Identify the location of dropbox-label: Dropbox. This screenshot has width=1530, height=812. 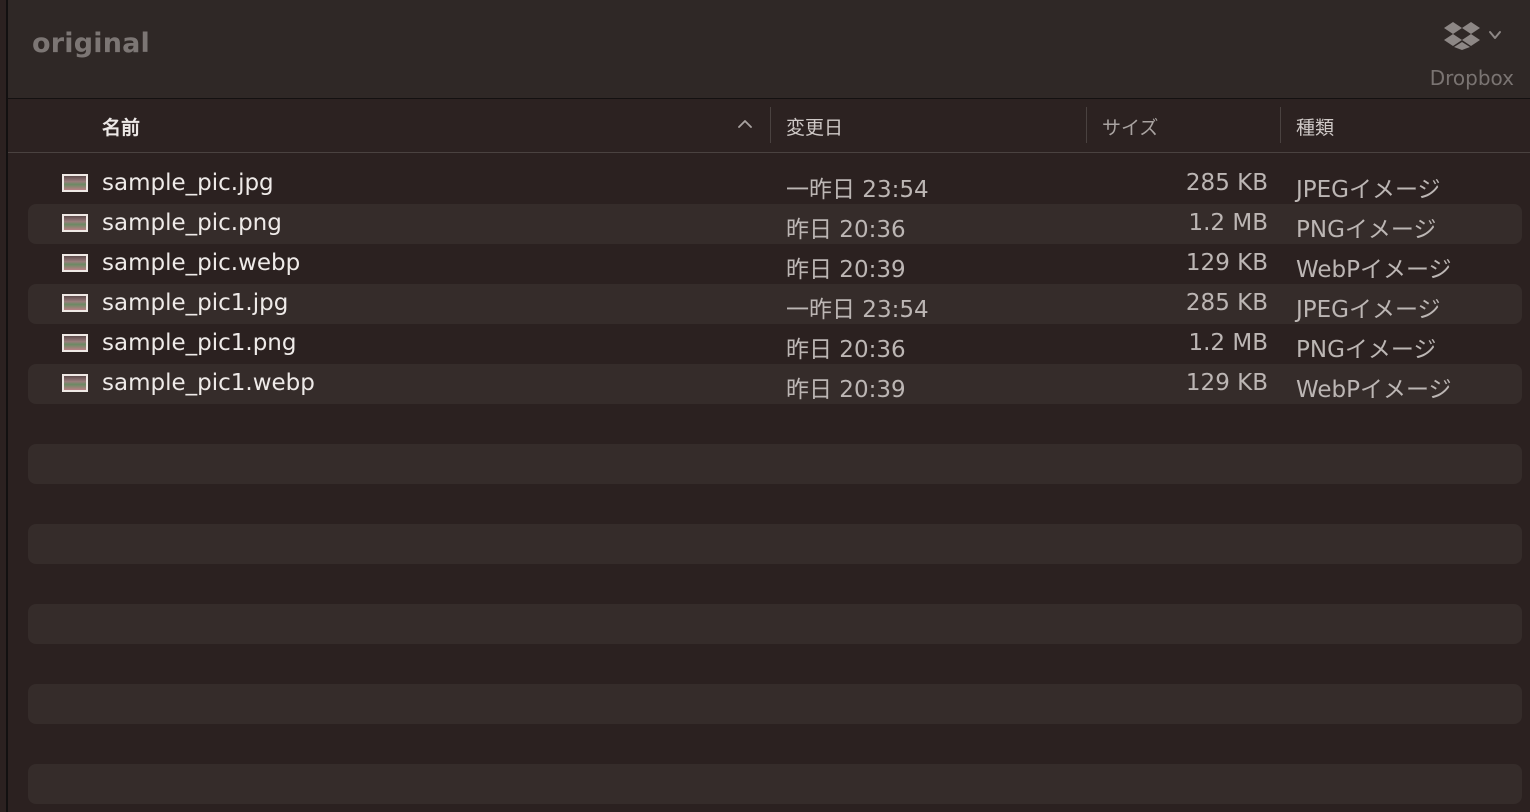
(1471, 78).